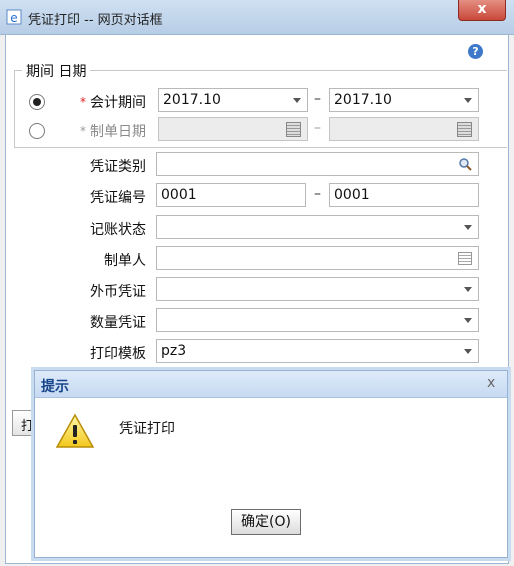 The height and width of the screenshot is (566, 514). What do you see at coordinates (491, 383) in the screenshot?
I see `alert-close-button: x` at bounding box center [491, 383].